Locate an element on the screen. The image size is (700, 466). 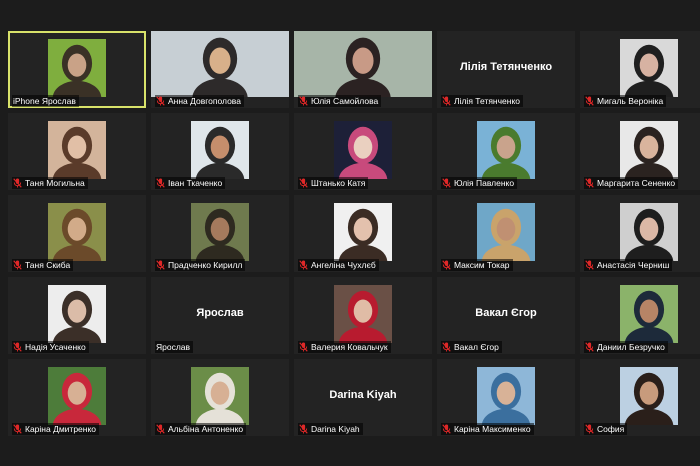
participant-tile: Даниил Безручко is located at coordinates (640, 315).